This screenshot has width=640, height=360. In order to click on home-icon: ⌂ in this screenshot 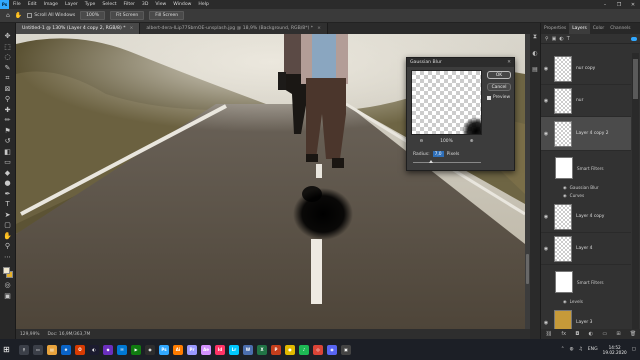, I will do `click(8, 15)`.